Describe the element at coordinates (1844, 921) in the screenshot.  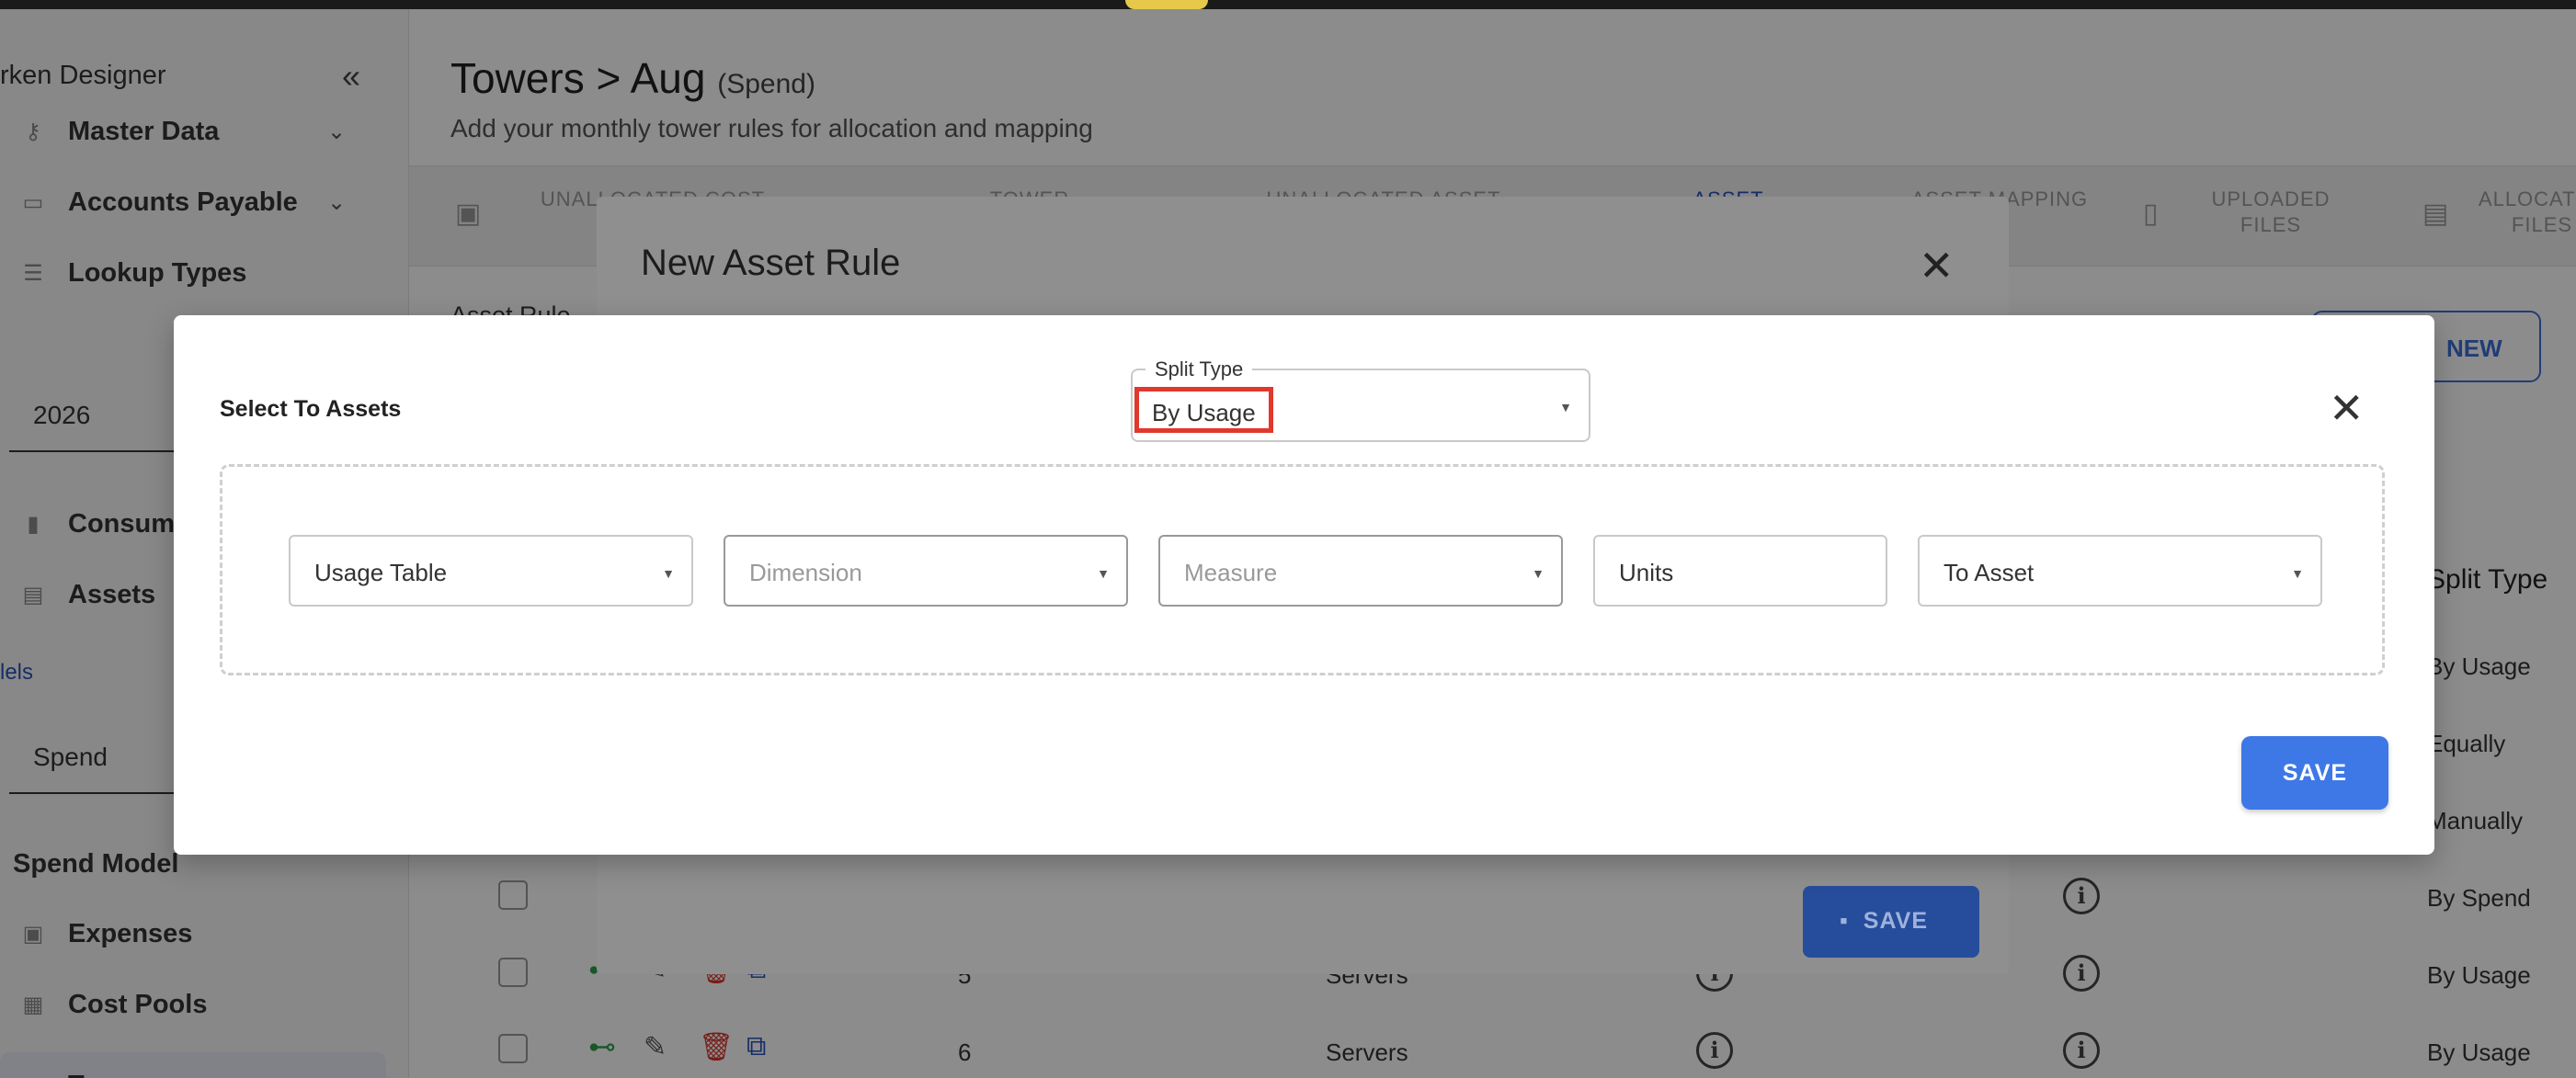
I see `save-icon: ▪` at that location.